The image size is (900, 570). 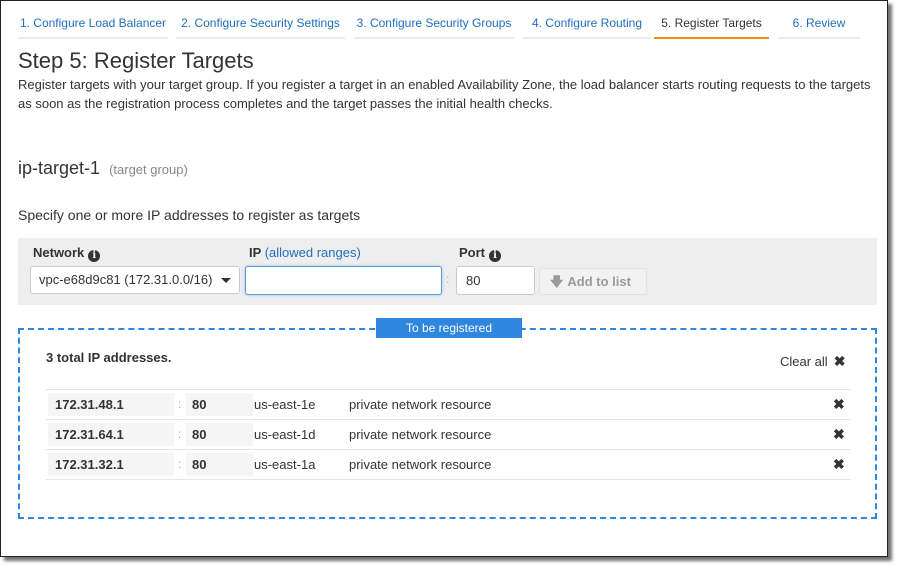 I want to click on tab-configure-security-settings: 2. Configure Security Settings, so click(x=260, y=25).